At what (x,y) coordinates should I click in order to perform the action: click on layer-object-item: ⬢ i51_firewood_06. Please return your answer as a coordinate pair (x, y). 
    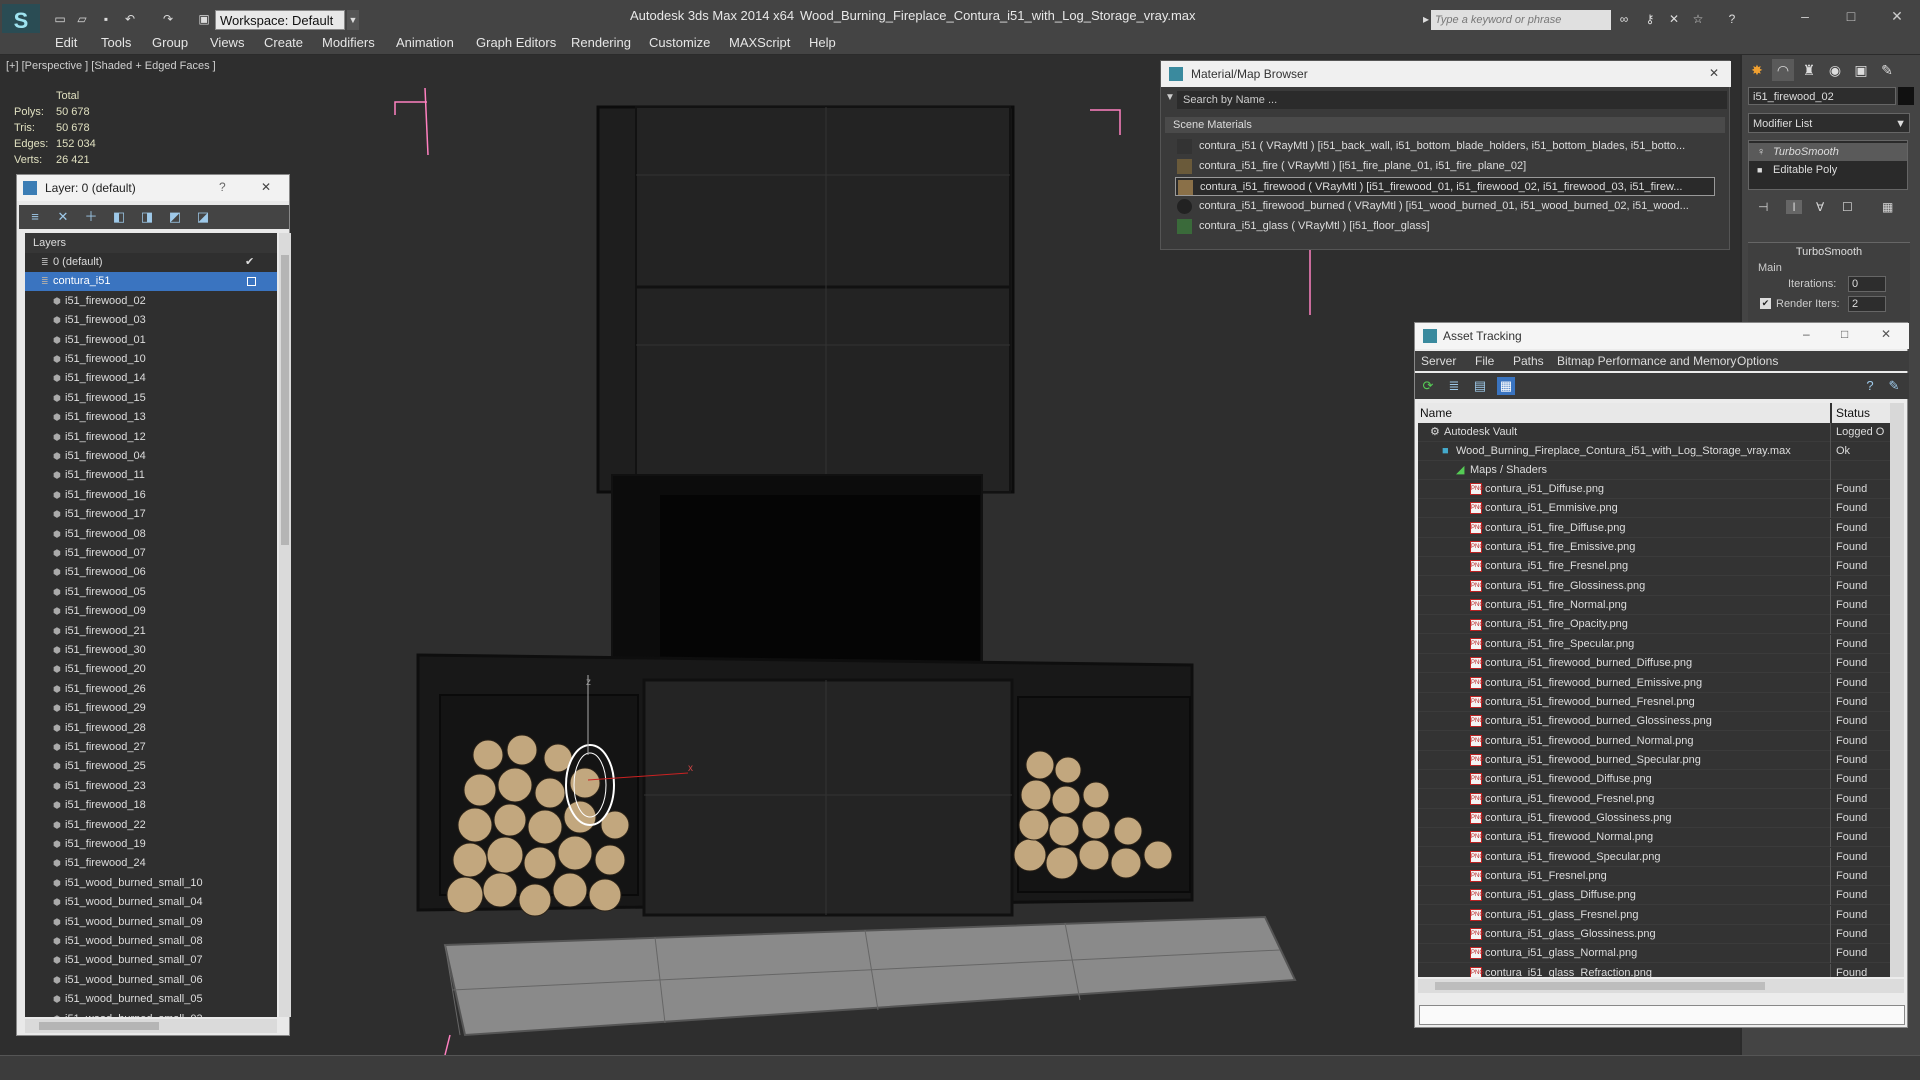
    Looking at the image, I should click on (151, 572).